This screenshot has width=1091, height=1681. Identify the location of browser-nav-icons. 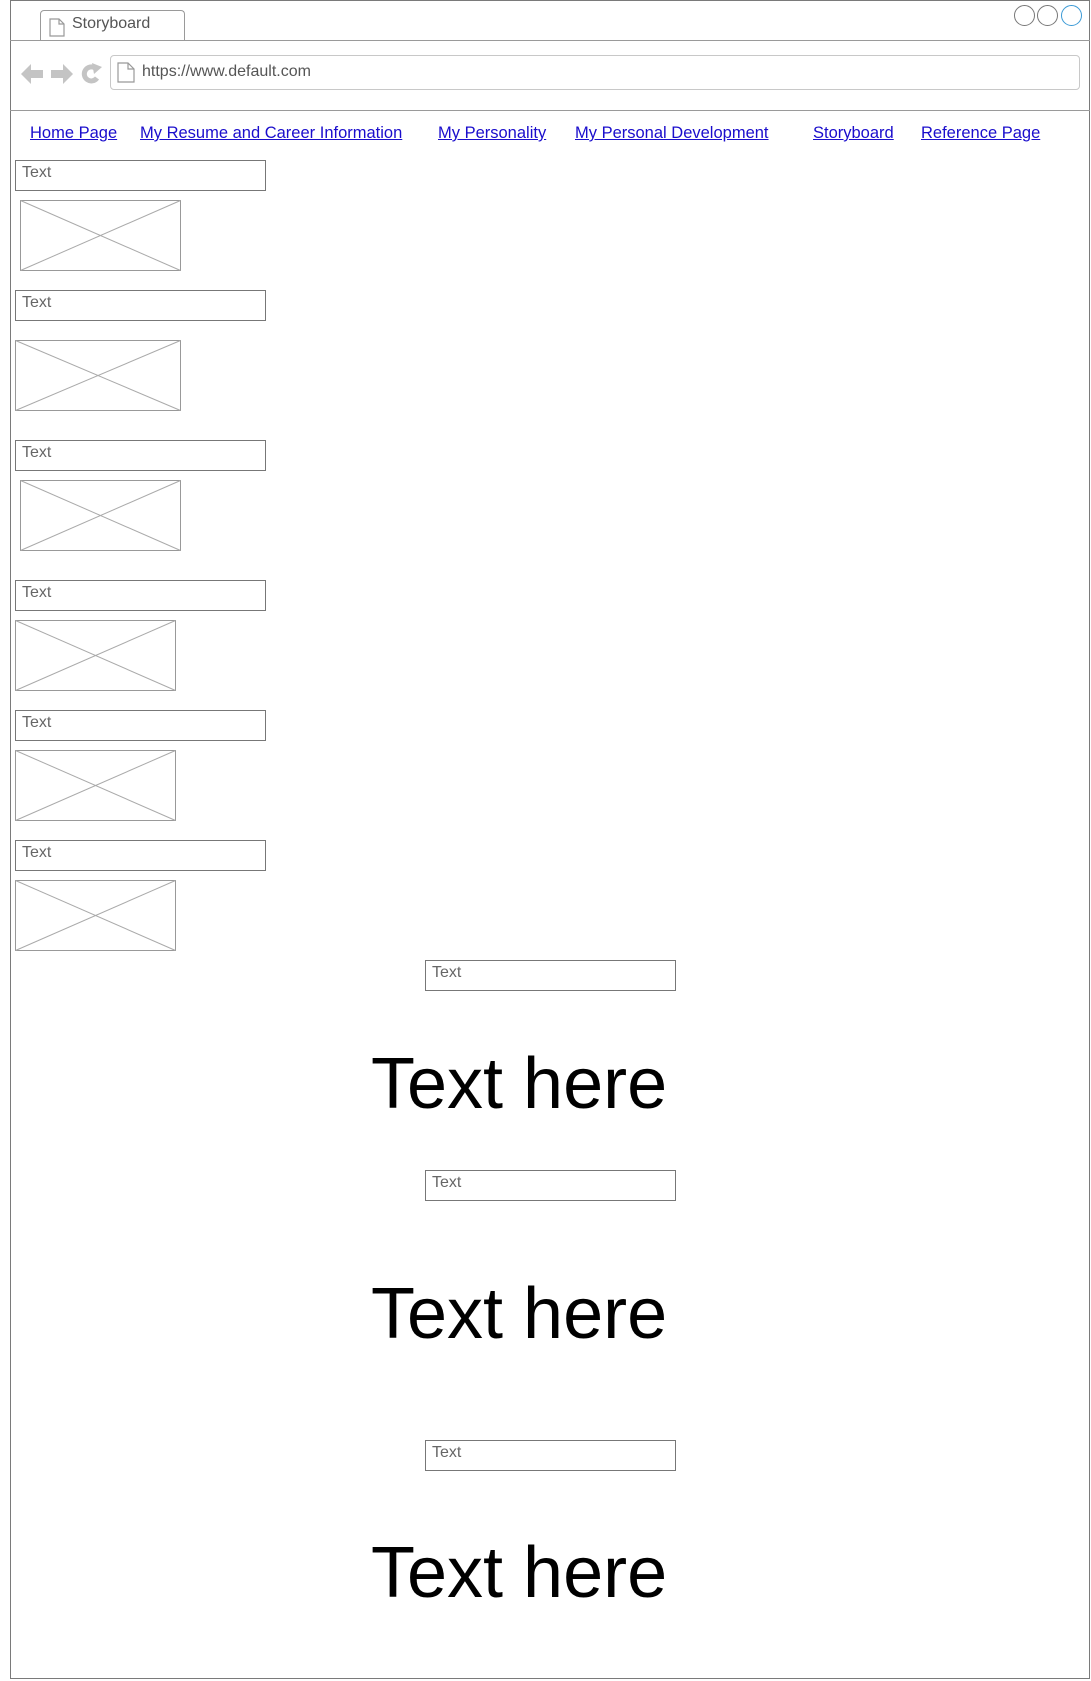
(61, 73).